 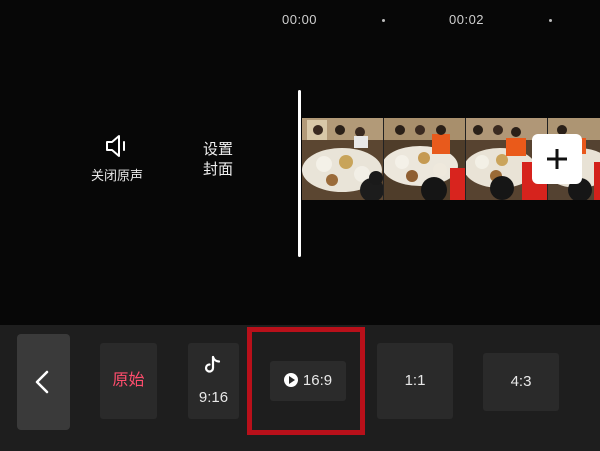 What do you see at coordinates (299, 173) in the screenshot?
I see `playhead` at bounding box center [299, 173].